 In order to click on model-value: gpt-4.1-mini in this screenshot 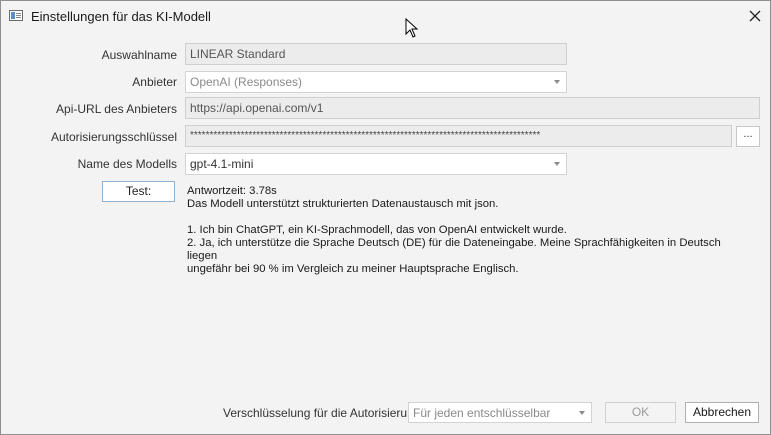, I will do `click(222, 164)`.